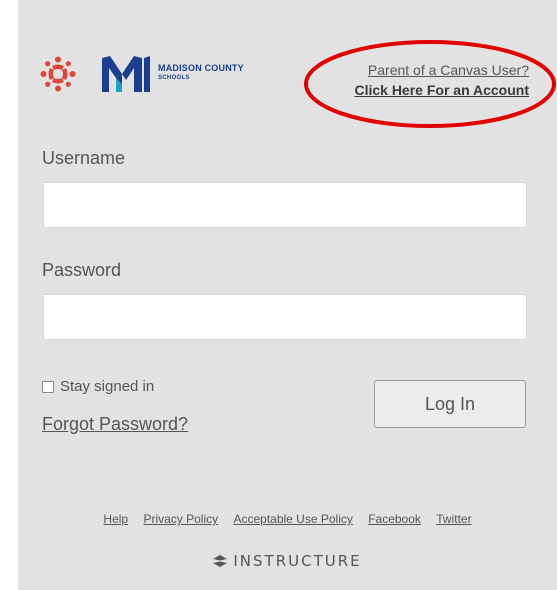  What do you see at coordinates (220, 561) in the screenshot?
I see `instructure-icon` at bounding box center [220, 561].